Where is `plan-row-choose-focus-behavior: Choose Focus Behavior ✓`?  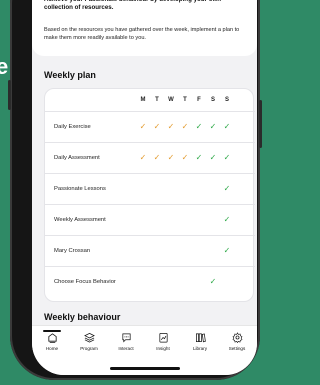 plan-row-choose-focus-behavior: Choose Focus Behavior ✓ is located at coordinates (150, 281).